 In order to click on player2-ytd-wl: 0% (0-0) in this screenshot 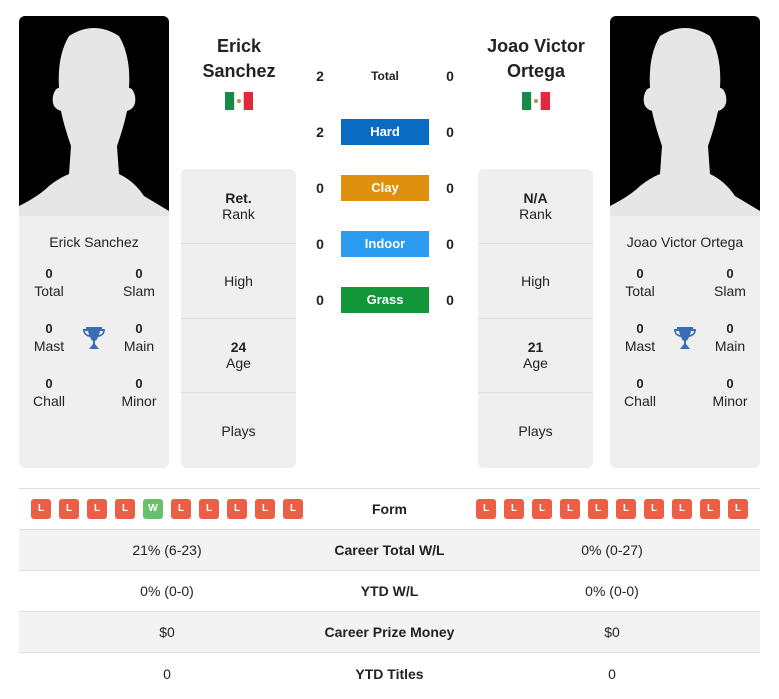, I will do `click(612, 591)`.